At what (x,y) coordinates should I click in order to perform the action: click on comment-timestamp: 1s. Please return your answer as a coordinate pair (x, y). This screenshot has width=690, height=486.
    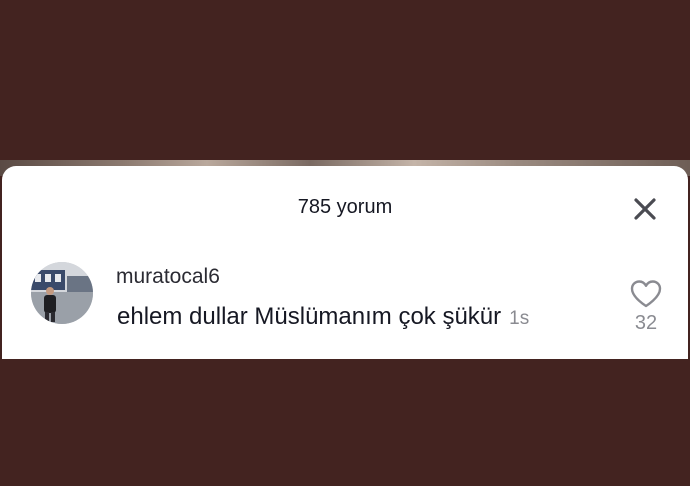
    Looking at the image, I should click on (519, 318).